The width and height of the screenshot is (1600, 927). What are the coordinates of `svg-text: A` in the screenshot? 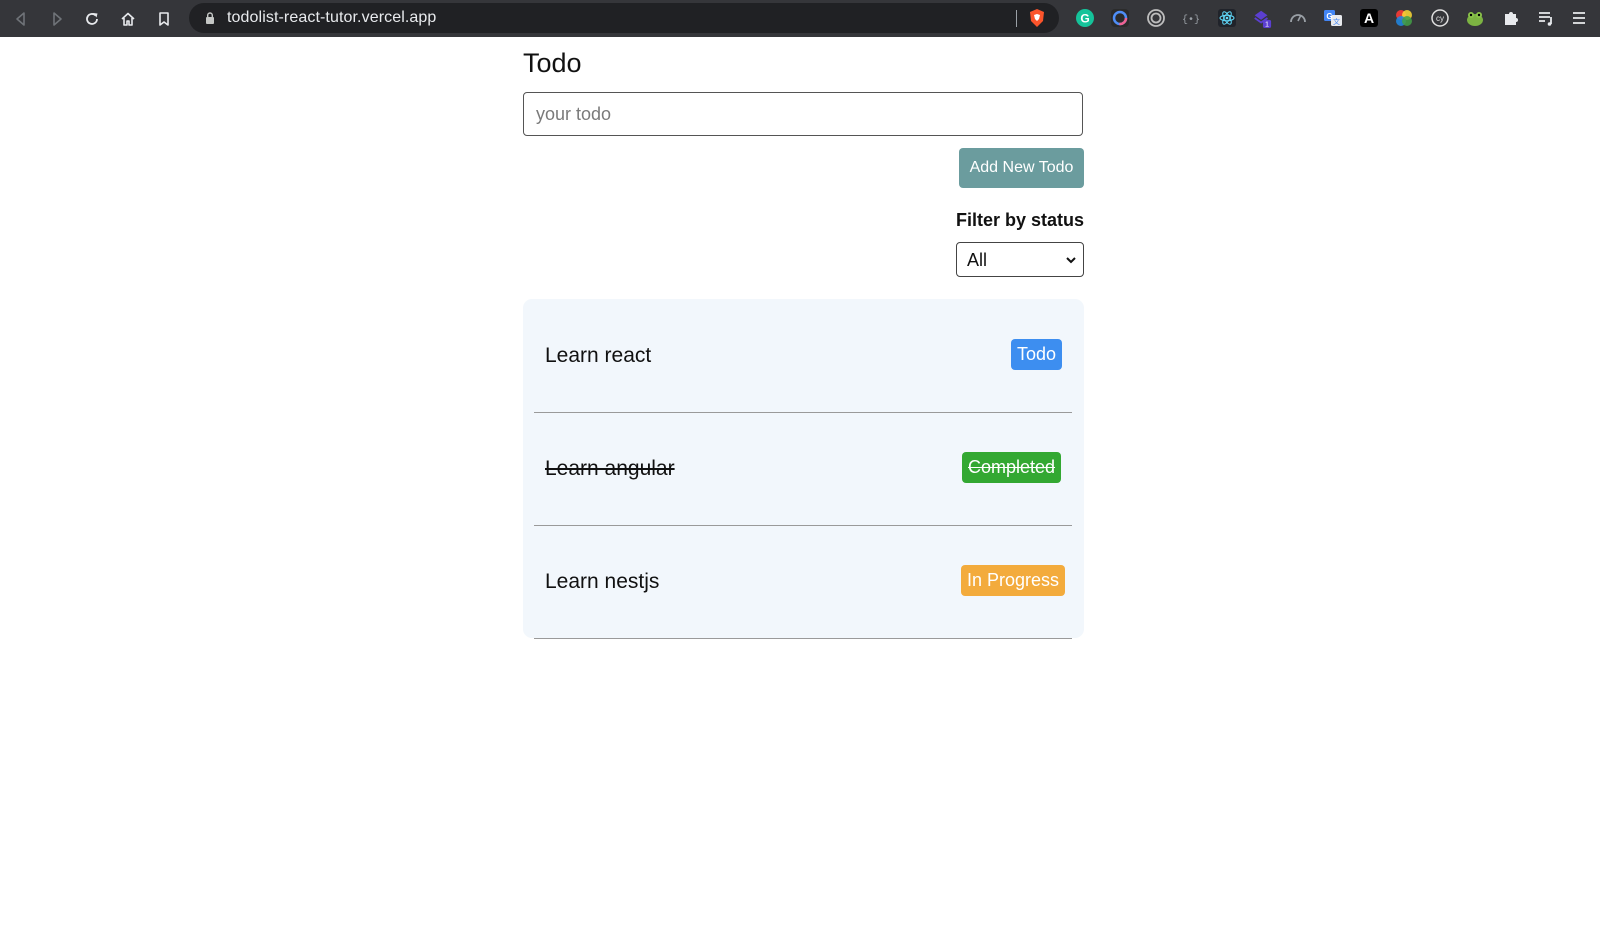 It's located at (1369, 18).